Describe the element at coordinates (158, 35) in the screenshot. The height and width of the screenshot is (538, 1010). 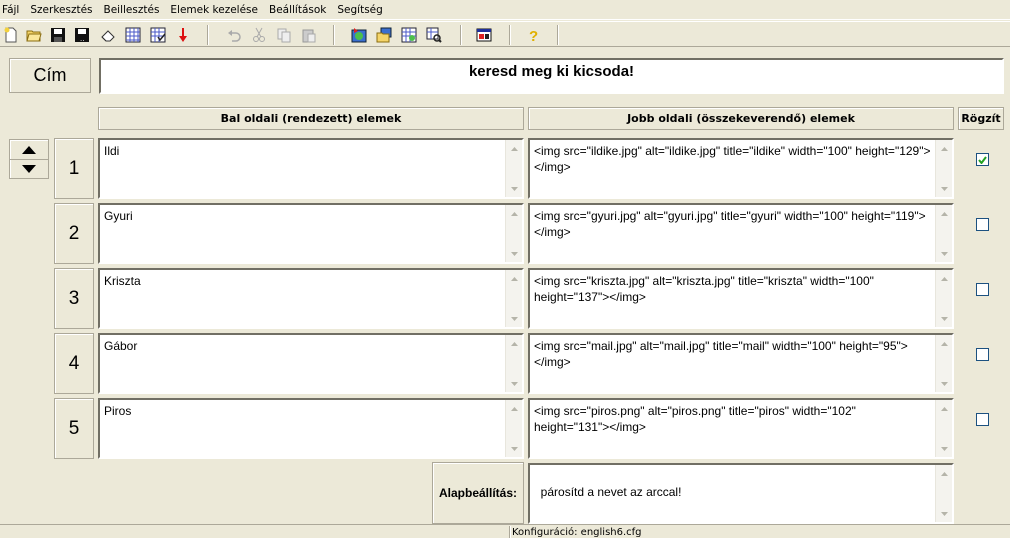
I see `grid-check-icon` at that location.